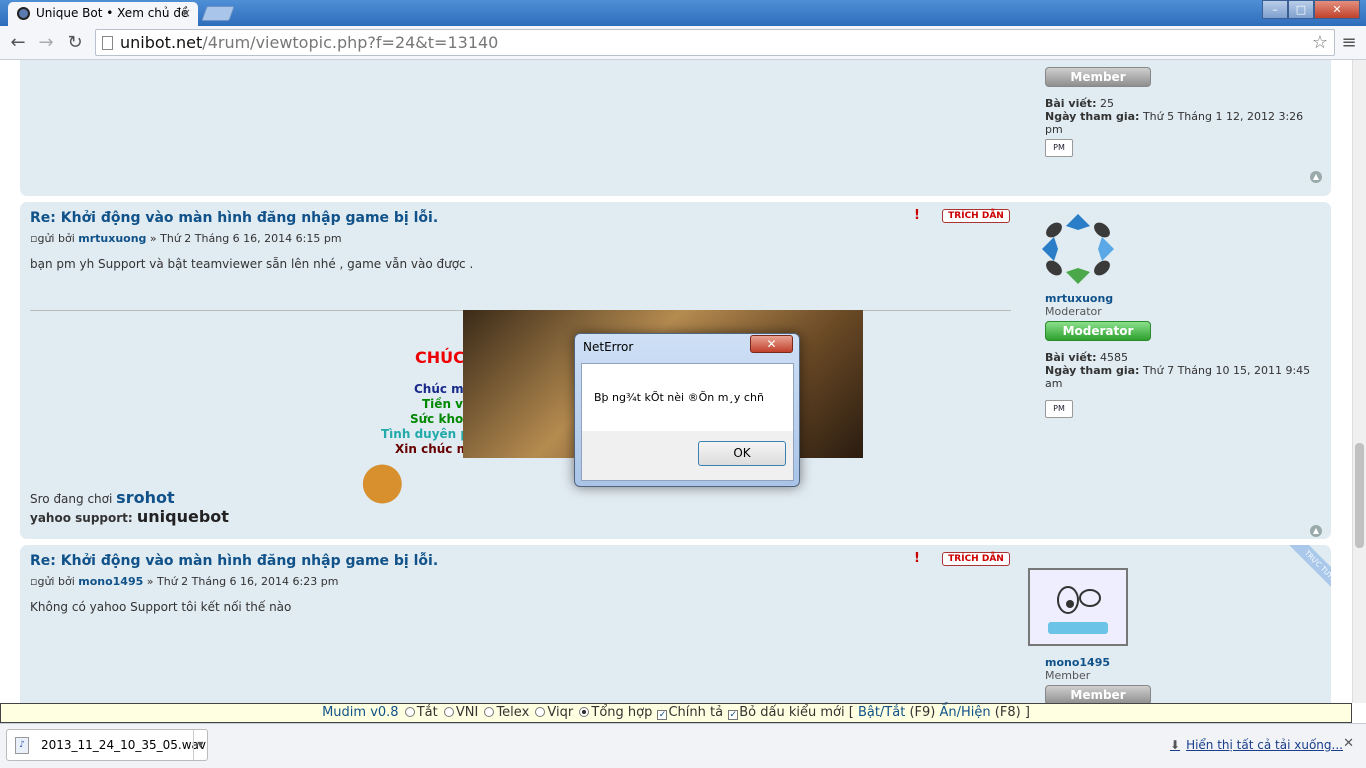  Describe the element at coordinates (1301, 9) in the screenshot. I see `maximize-button: □` at that location.